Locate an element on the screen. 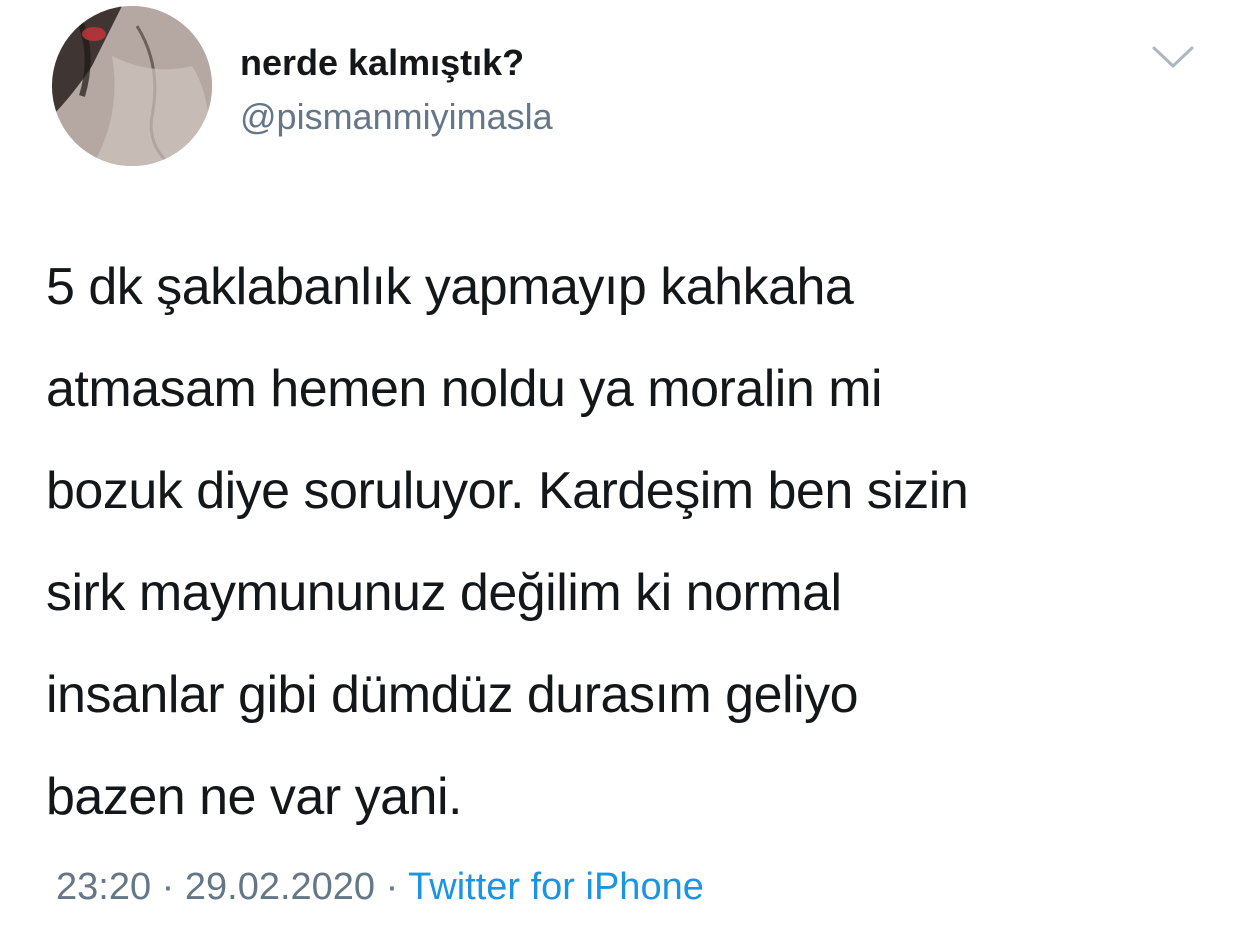 This screenshot has height=941, width=1242. tweet-text-line: insanlar gibi dümdüz durasım geliyo is located at coordinates (452, 695).